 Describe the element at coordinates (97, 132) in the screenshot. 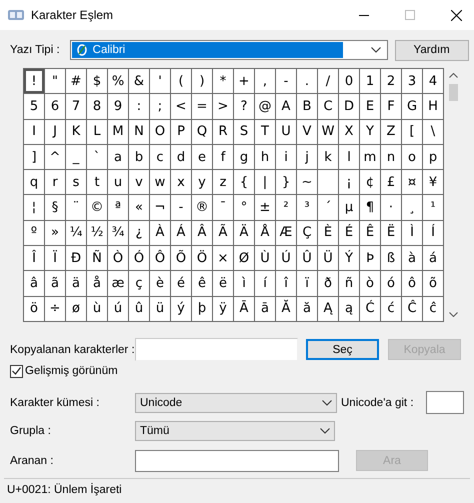

I see `character-cell: L` at that location.